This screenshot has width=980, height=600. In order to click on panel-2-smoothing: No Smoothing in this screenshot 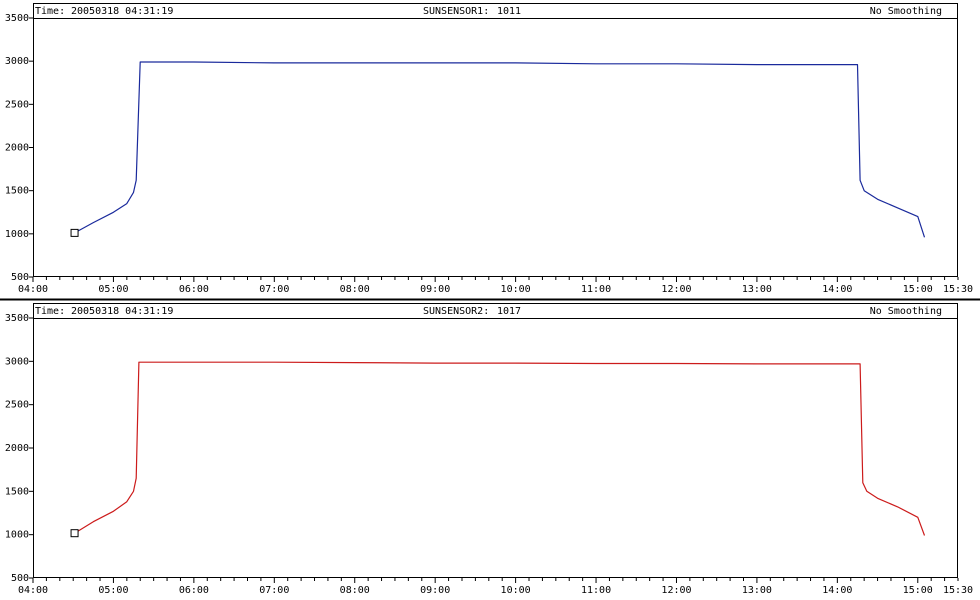, I will do `click(906, 311)`.